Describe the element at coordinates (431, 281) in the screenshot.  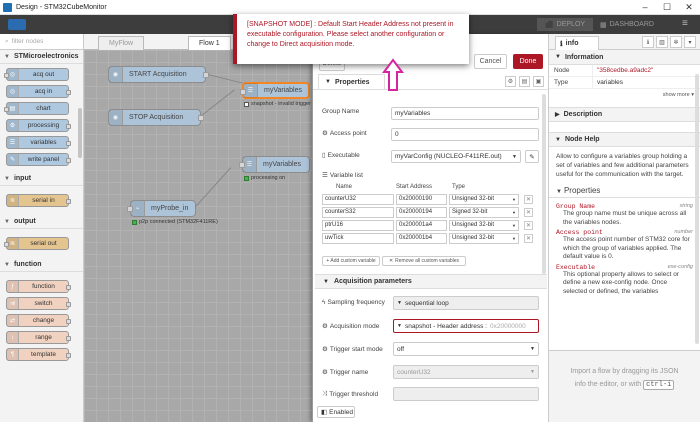
I see `acquisition-section-header: ▼ Acquisition parameters` at that location.